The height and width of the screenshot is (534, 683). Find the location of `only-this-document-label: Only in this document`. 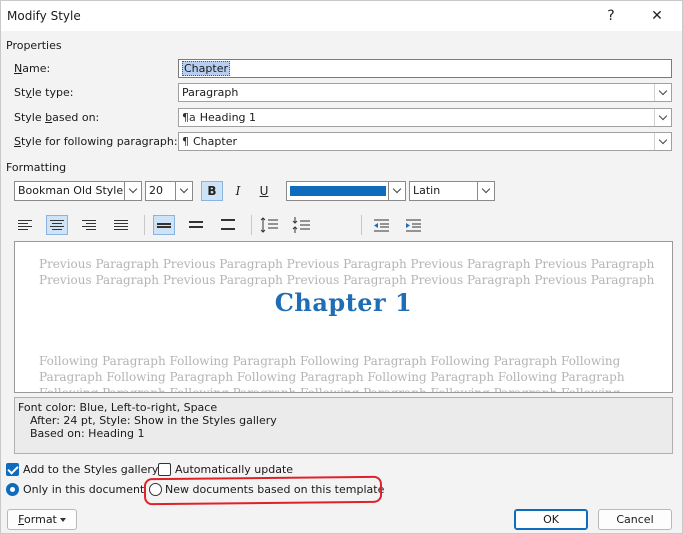

only-this-document-label: Only in this document is located at coordinates (83, 489).